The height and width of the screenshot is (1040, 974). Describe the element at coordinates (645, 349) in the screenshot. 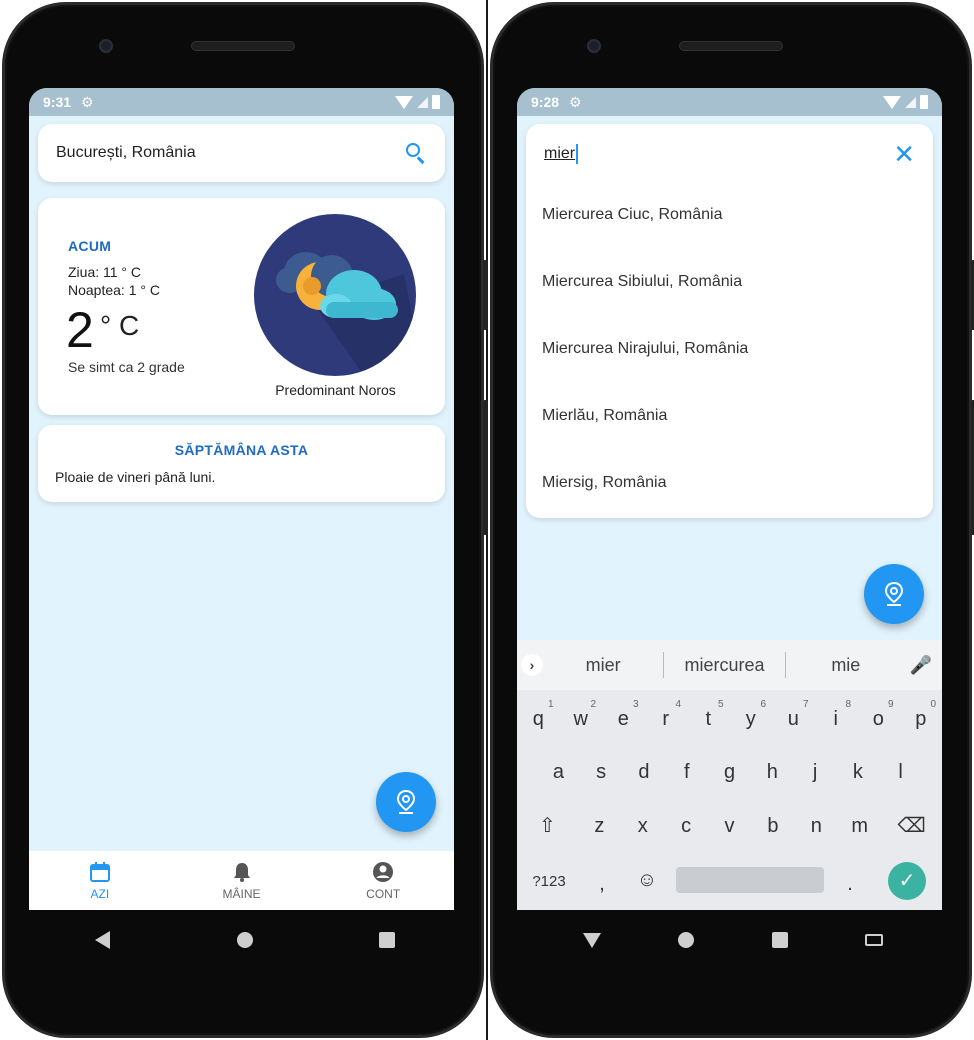

I see `suggestion-item: Miercurea Nirajului, România` at that location.